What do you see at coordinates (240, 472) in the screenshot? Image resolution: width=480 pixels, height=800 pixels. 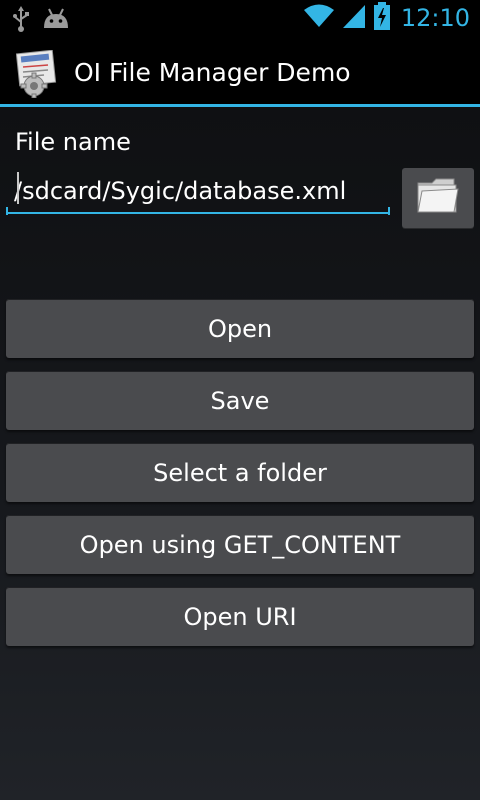 I see `select-folder-button: Select a folder` at bounding box center [240, 472].